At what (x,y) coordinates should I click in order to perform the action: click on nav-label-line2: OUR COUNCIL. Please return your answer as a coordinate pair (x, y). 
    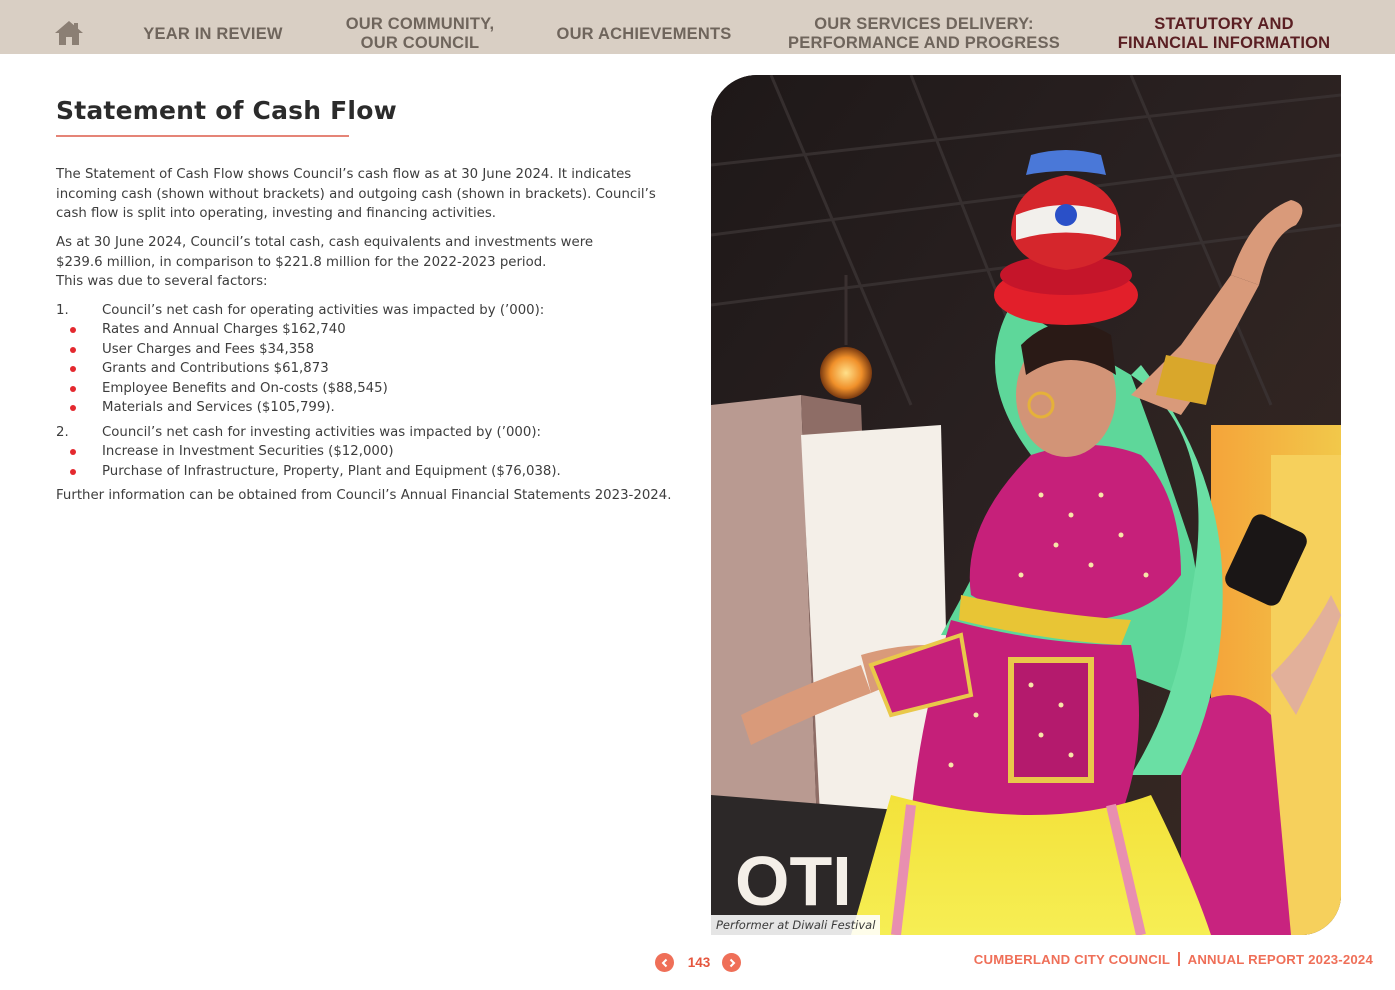
    Looking at the image, I should click on (420, 43).